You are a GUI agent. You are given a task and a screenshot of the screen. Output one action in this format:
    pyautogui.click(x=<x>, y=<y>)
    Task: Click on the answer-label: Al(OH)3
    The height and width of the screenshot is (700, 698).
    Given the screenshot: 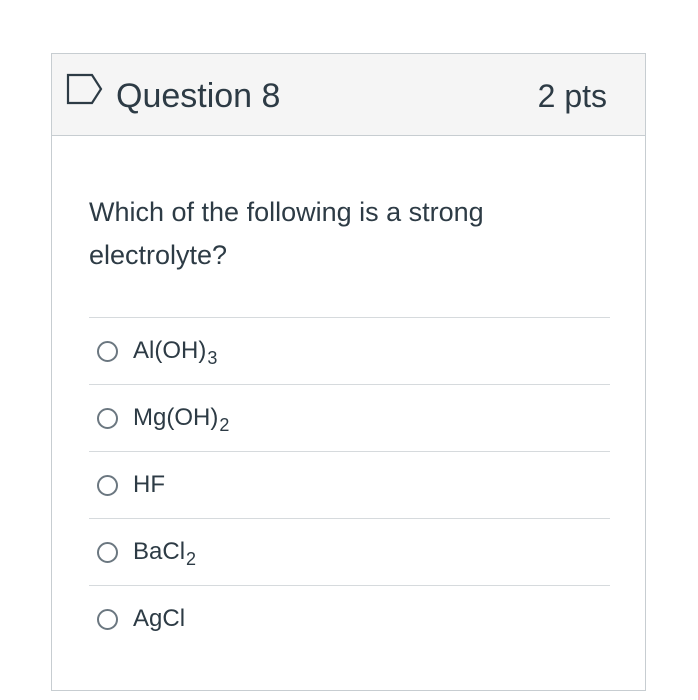 What is the action you would take?
    pyautogui.click(x=175, y=352)
    